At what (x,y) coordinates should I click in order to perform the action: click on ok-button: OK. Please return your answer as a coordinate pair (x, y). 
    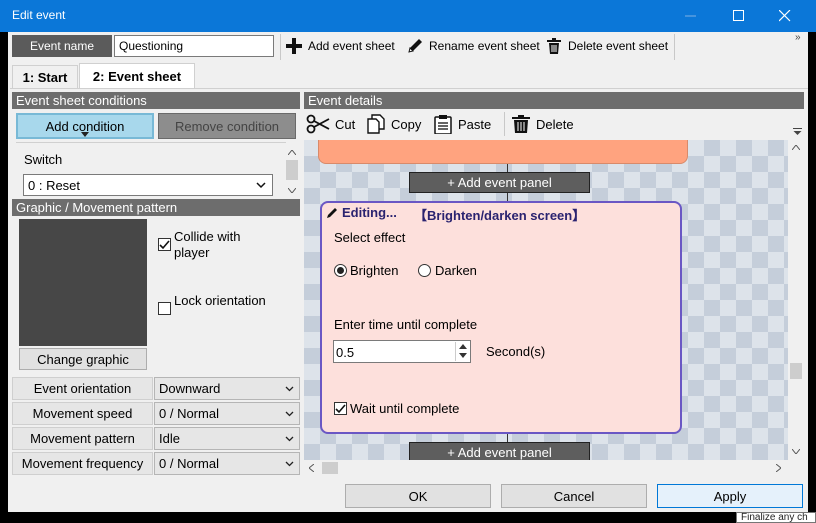
    Looking at the image, I should click on (418, 496).